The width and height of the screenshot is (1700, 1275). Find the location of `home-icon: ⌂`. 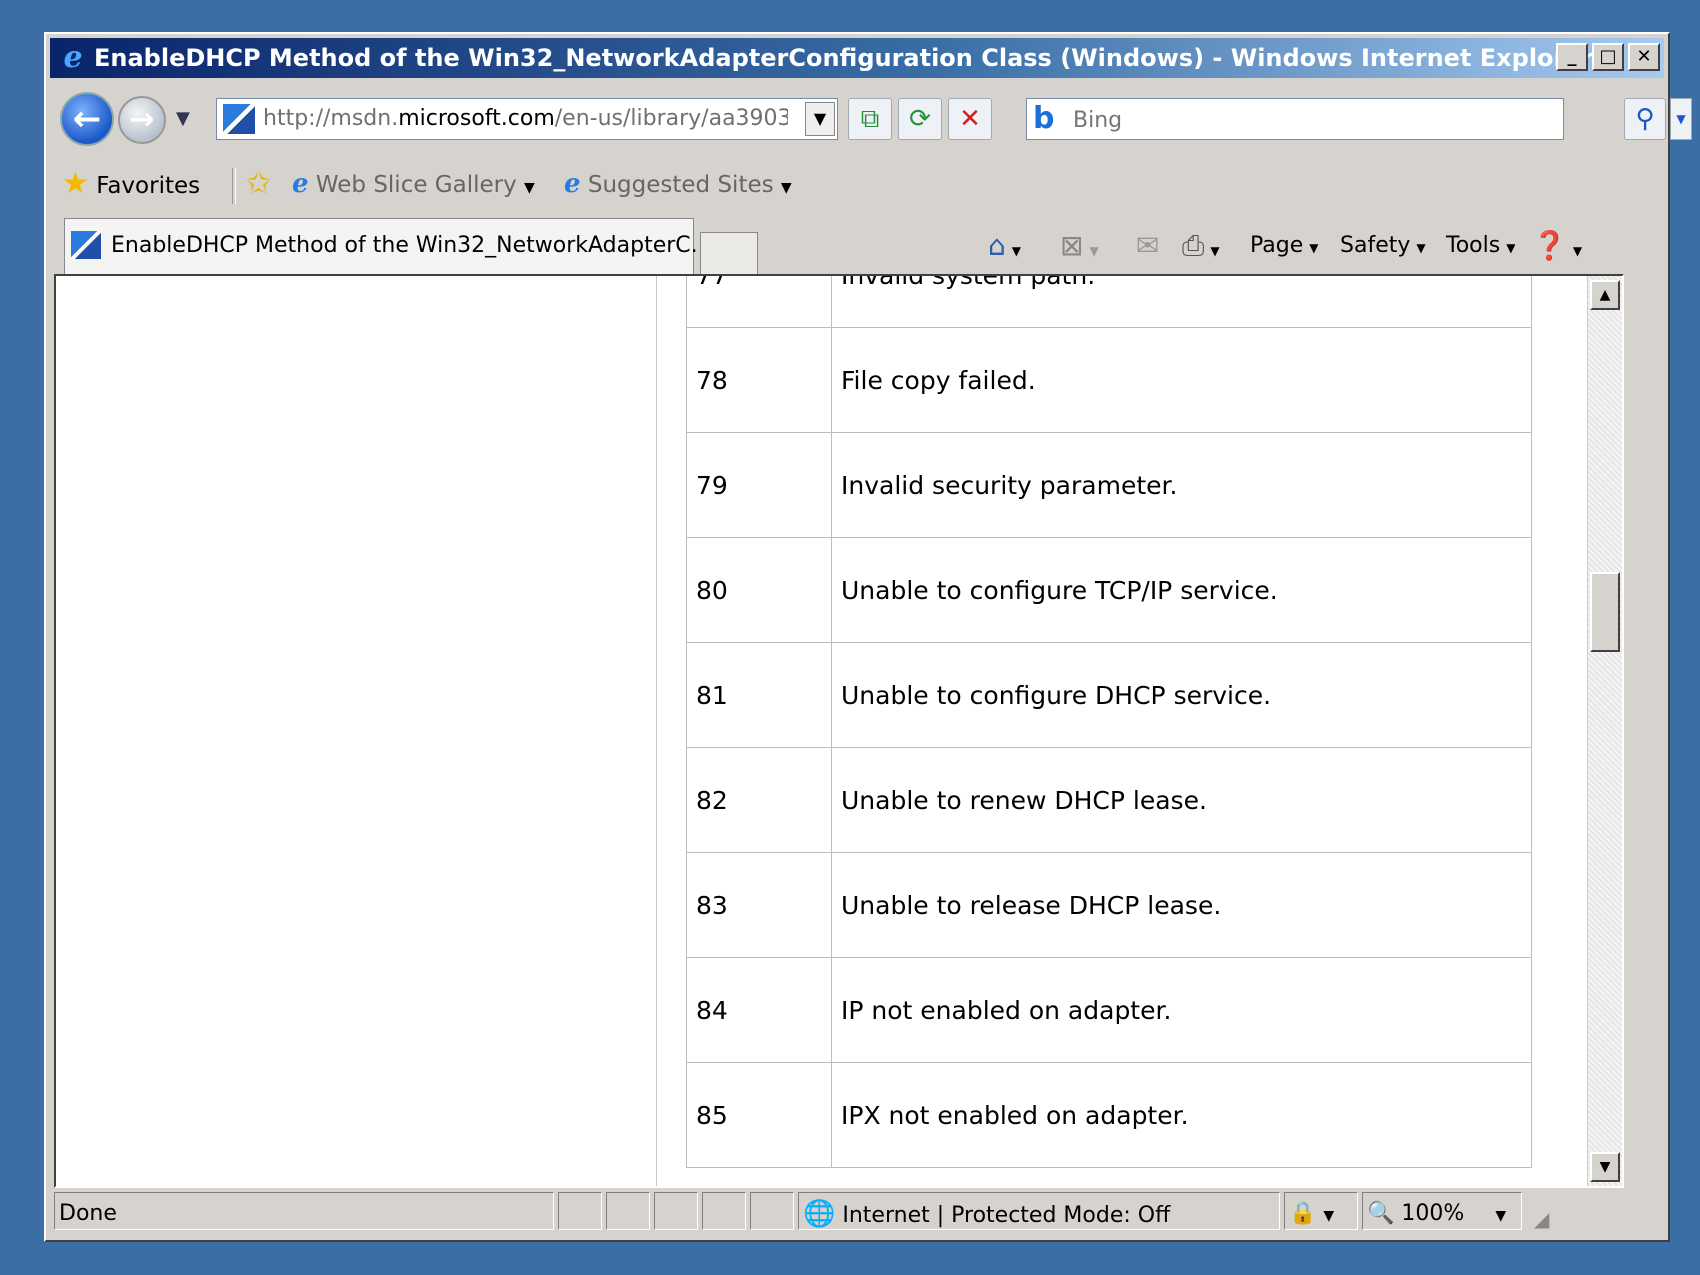

home-icon: ⌂ is located at coordinates (997, 245).